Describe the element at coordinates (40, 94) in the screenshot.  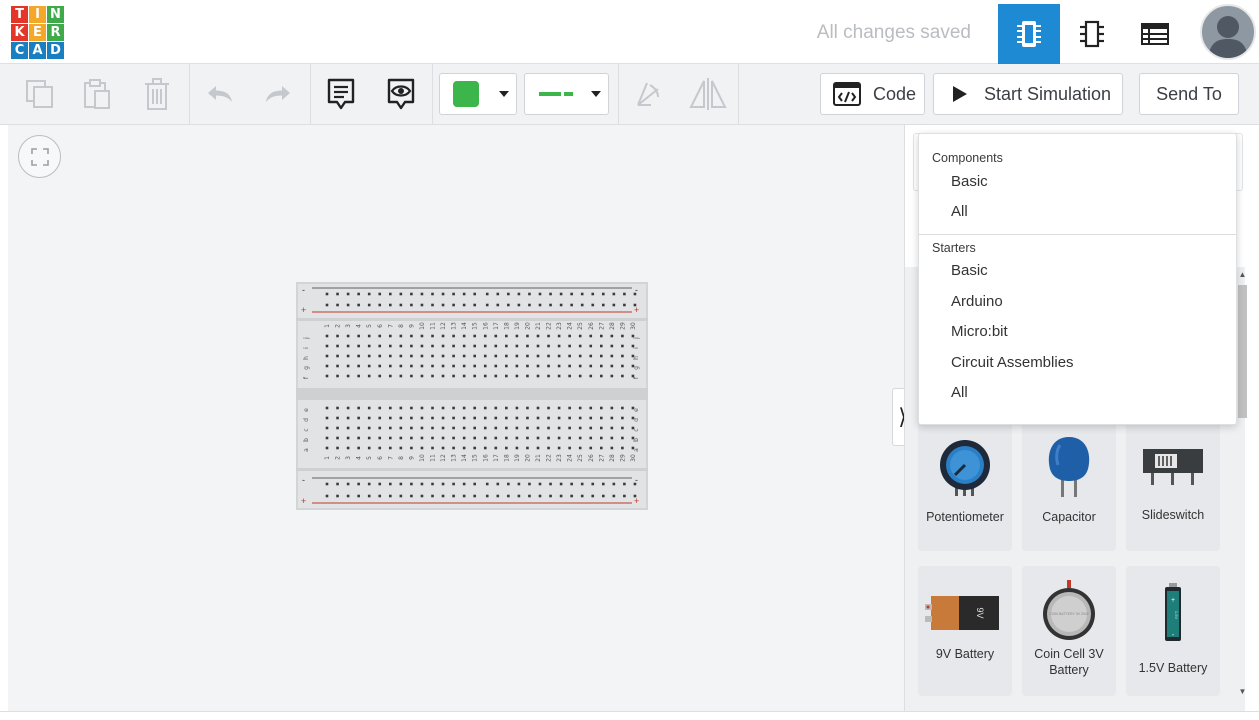
I see `copy-button` at that location.